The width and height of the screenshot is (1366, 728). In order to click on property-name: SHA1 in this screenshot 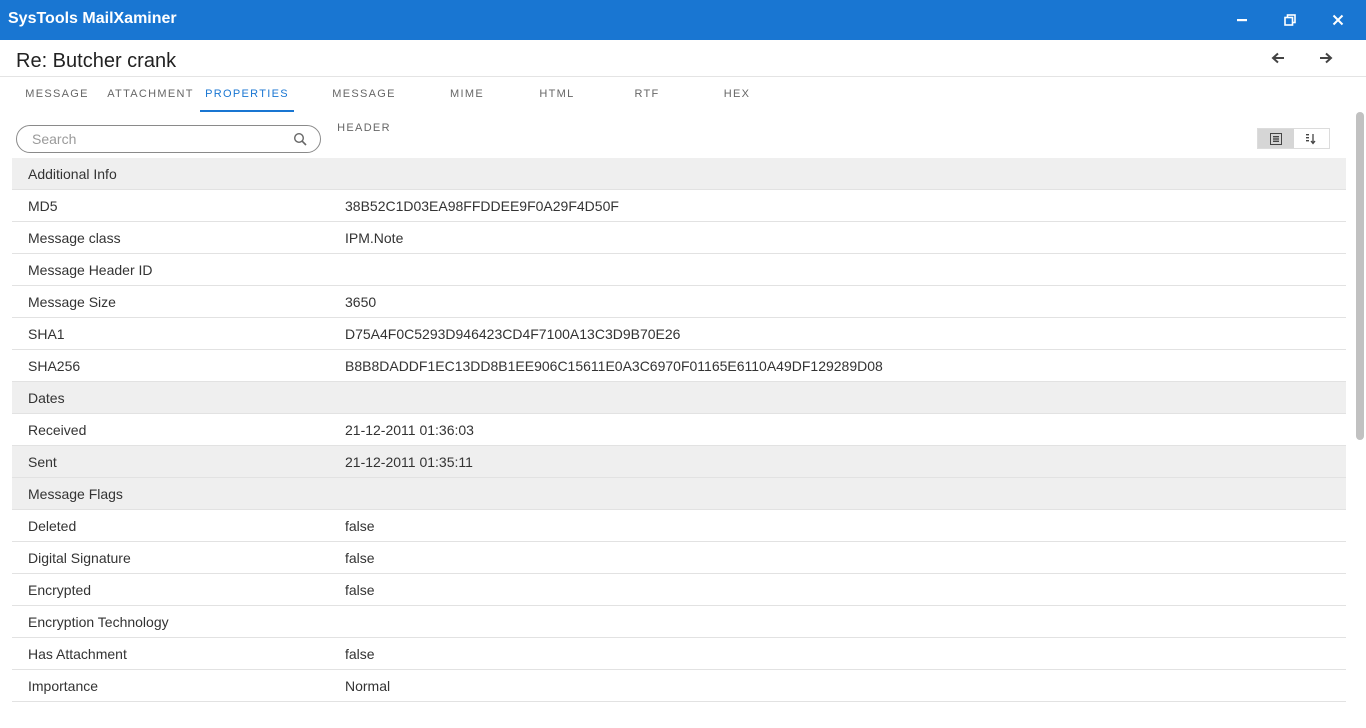, I will do `click(46, 334)`.